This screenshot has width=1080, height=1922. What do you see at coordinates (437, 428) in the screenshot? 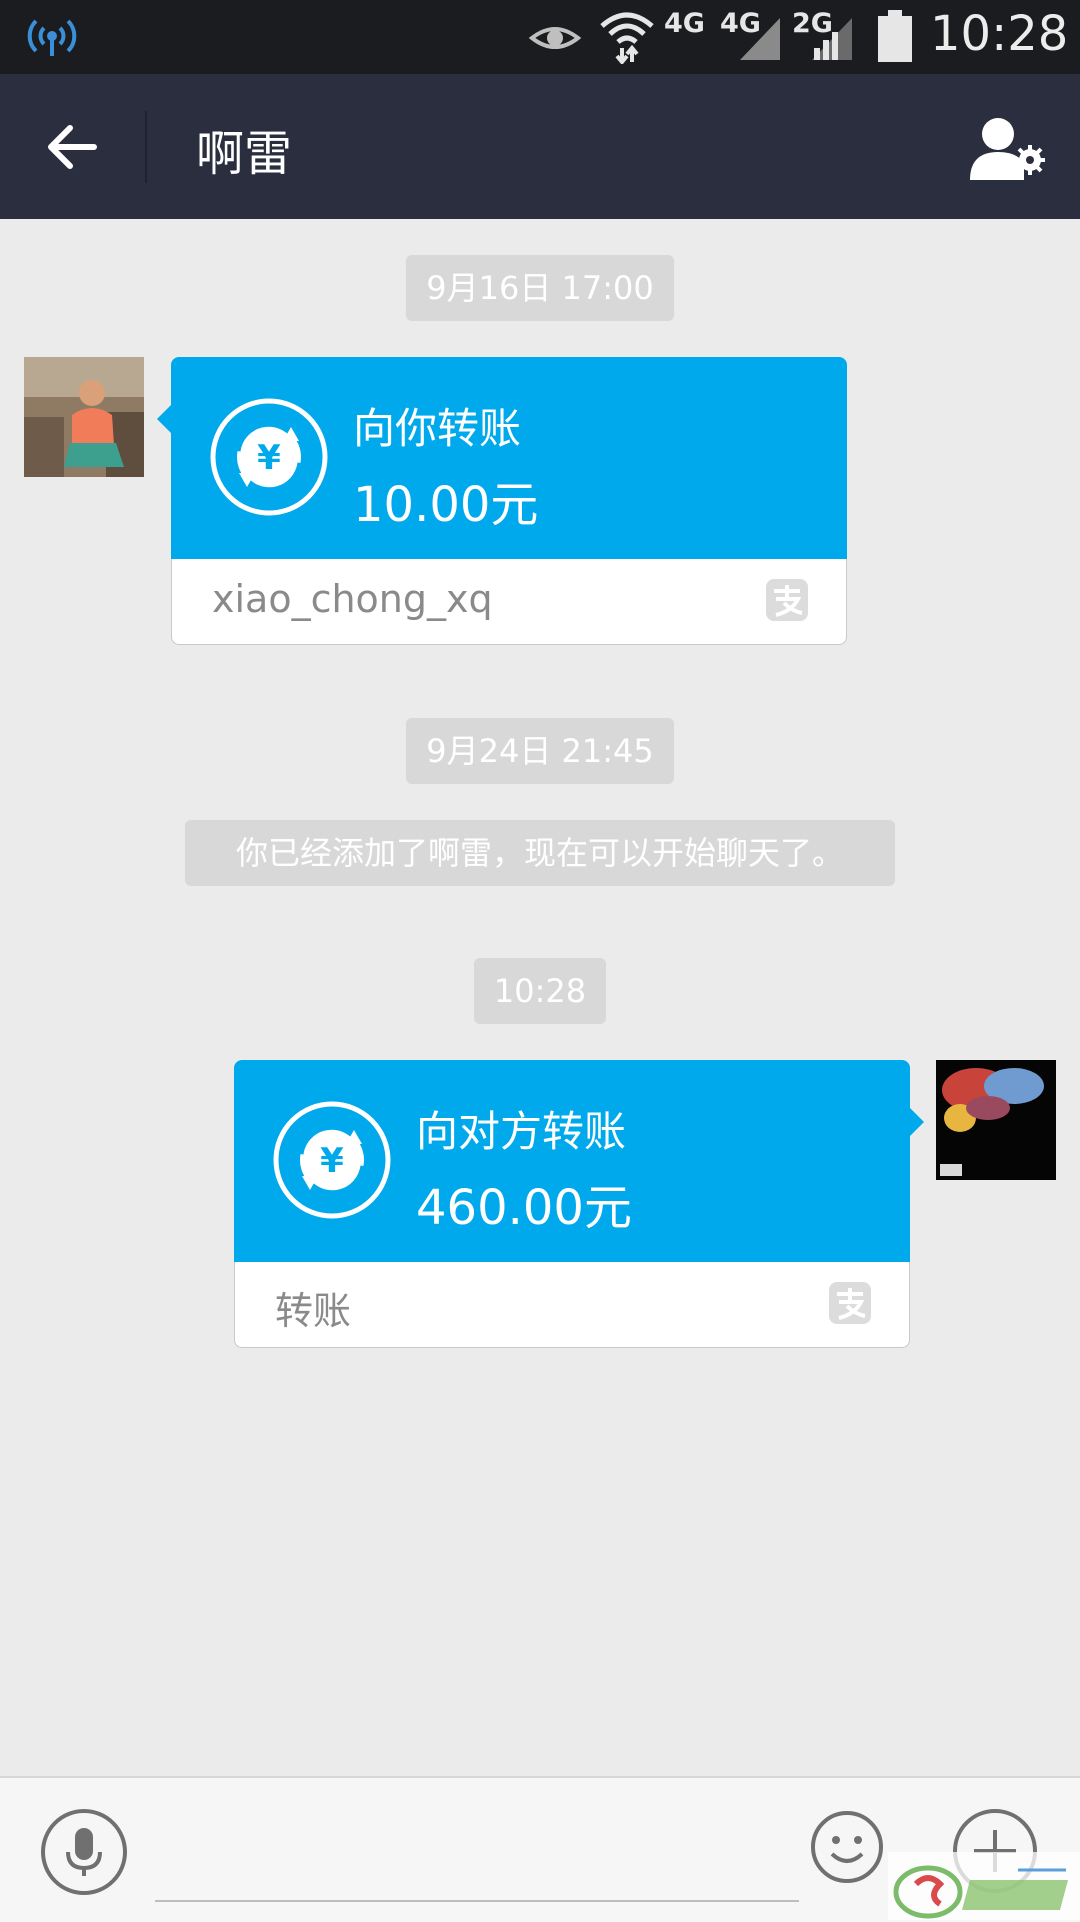
I see `transfer-title: 向你转账` at bounding box center [437, 428].